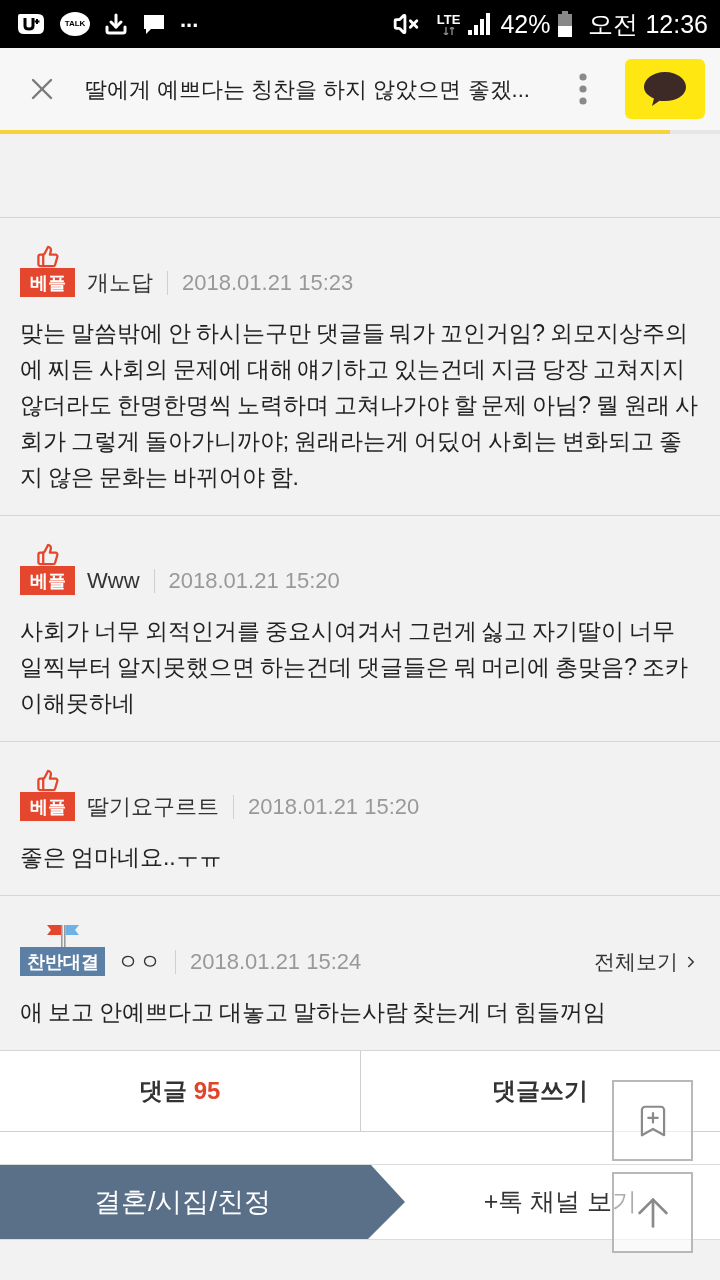  I want to click on message-icon, so click(154, 24).